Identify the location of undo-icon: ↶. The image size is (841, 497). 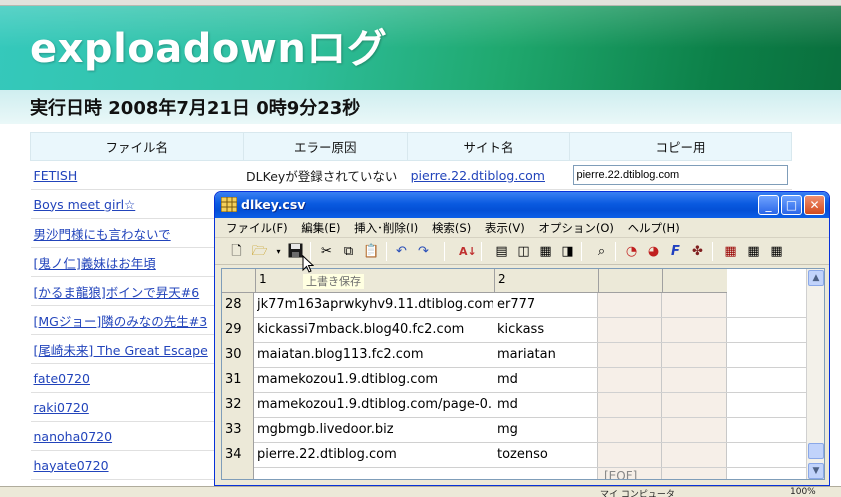
(401, 251).